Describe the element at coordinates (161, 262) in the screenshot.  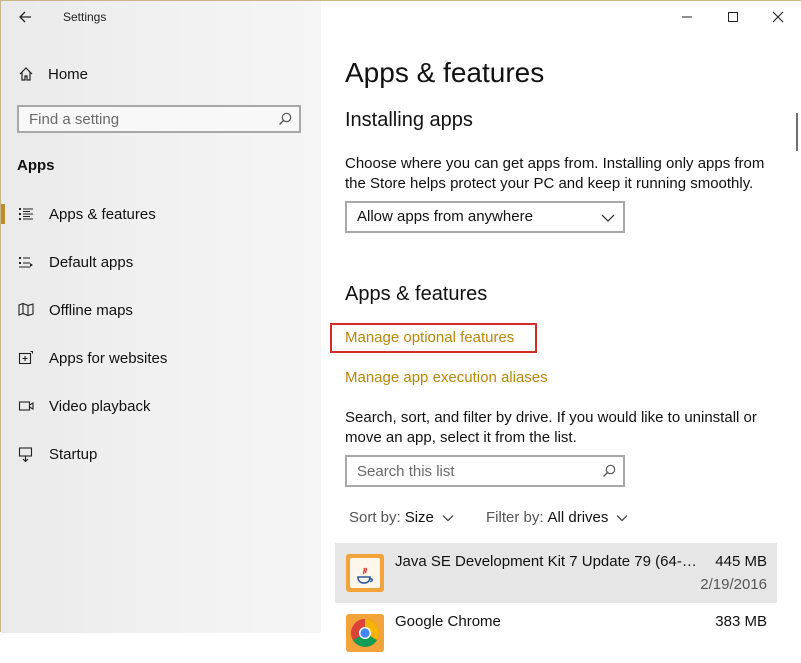
I see `sidebar-item-default-apps: Default apps` at that location.